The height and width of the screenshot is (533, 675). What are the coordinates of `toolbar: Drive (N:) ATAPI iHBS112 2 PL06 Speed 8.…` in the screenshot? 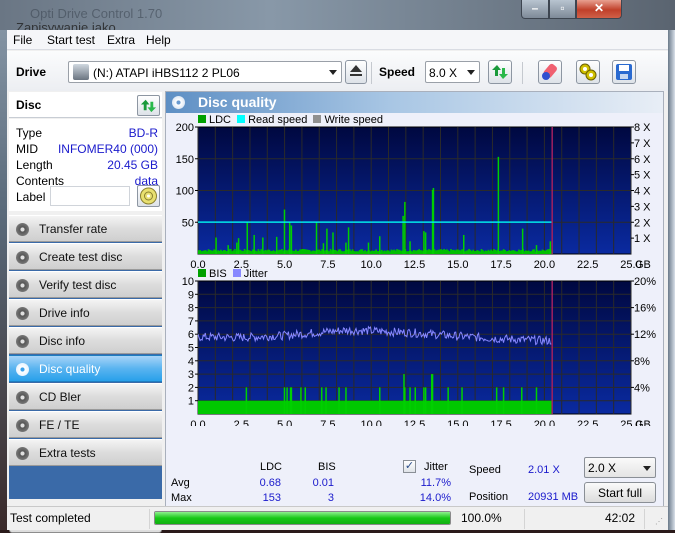 It's located at (337, 71).